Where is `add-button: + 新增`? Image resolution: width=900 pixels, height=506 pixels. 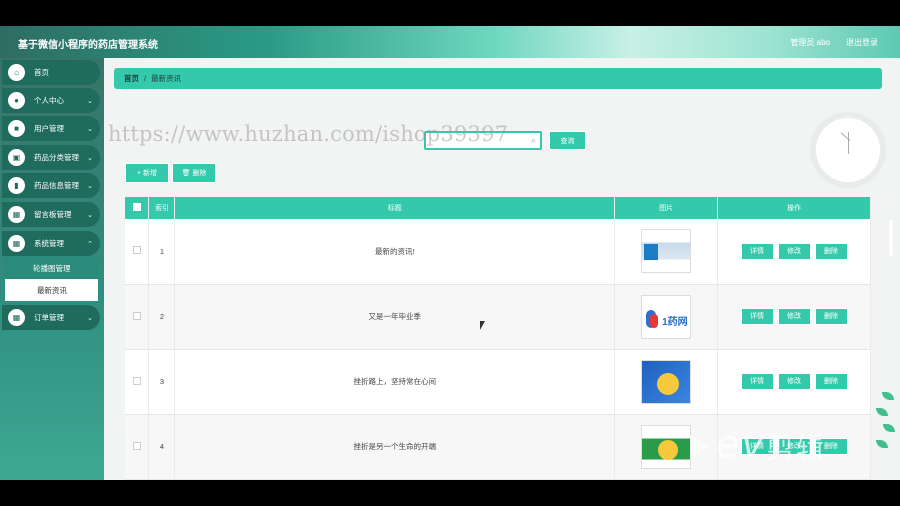
add-button: + 新增 is located at coordinates (147, 173).